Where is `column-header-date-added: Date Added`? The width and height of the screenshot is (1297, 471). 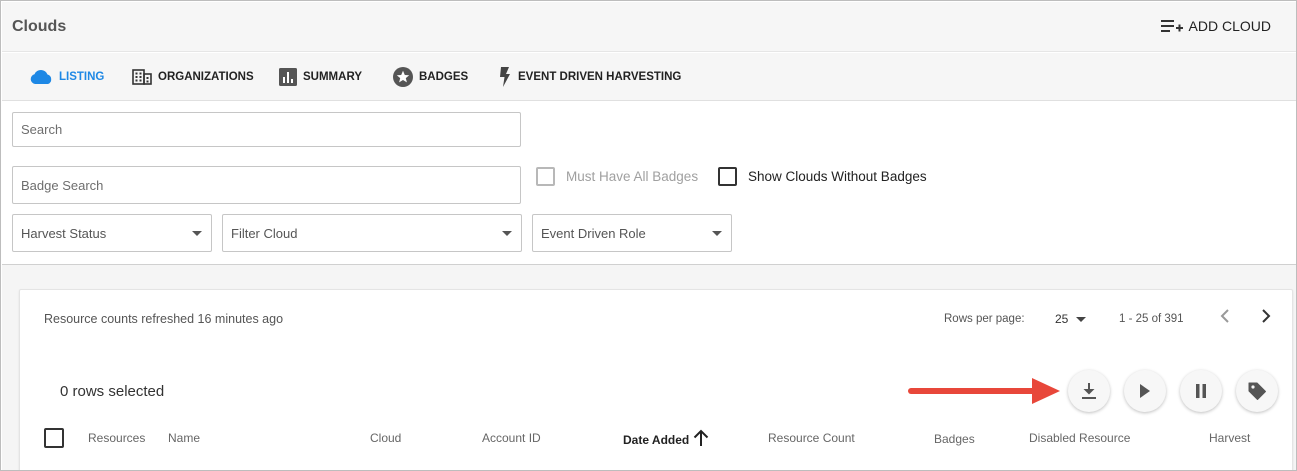
column-header-date-added: Date Added is located at coordinates (666, 439).